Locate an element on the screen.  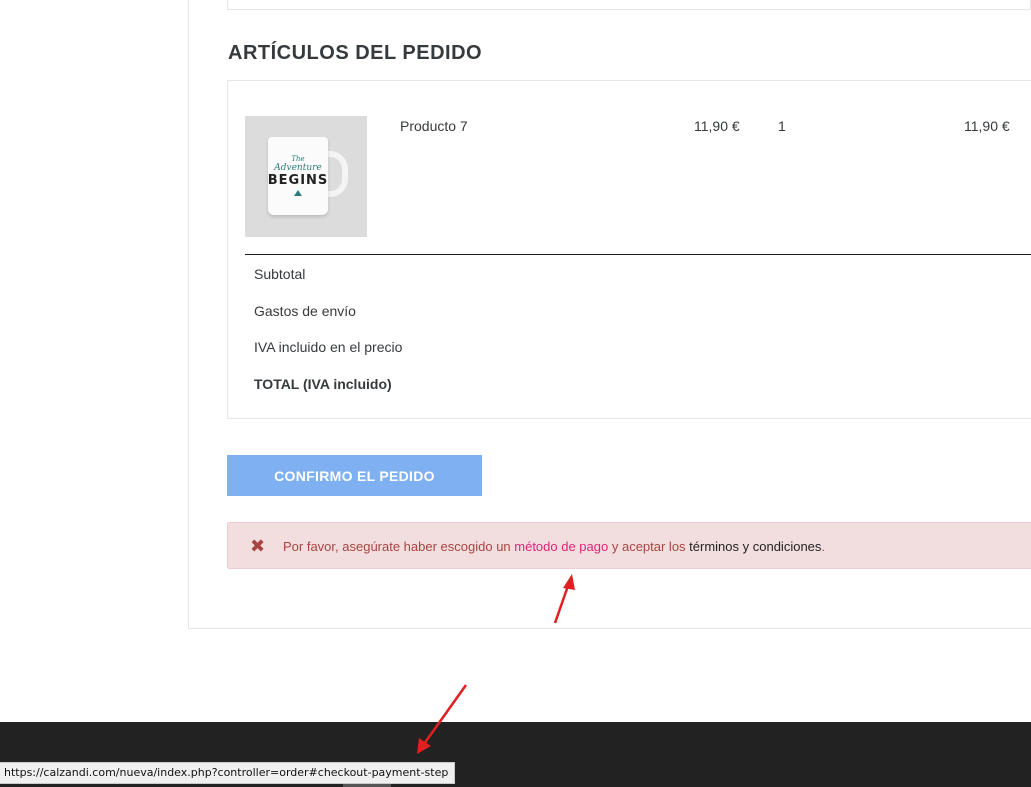
product-quantity: 1 is located at coordinates (782, 126).